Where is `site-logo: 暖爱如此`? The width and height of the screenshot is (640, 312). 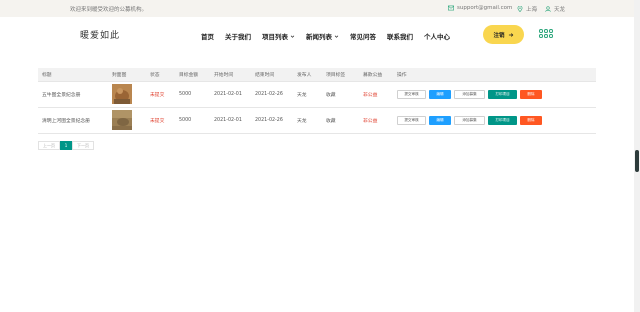 site-logo: 暖爱如此 is located at coordinates (100, 34).